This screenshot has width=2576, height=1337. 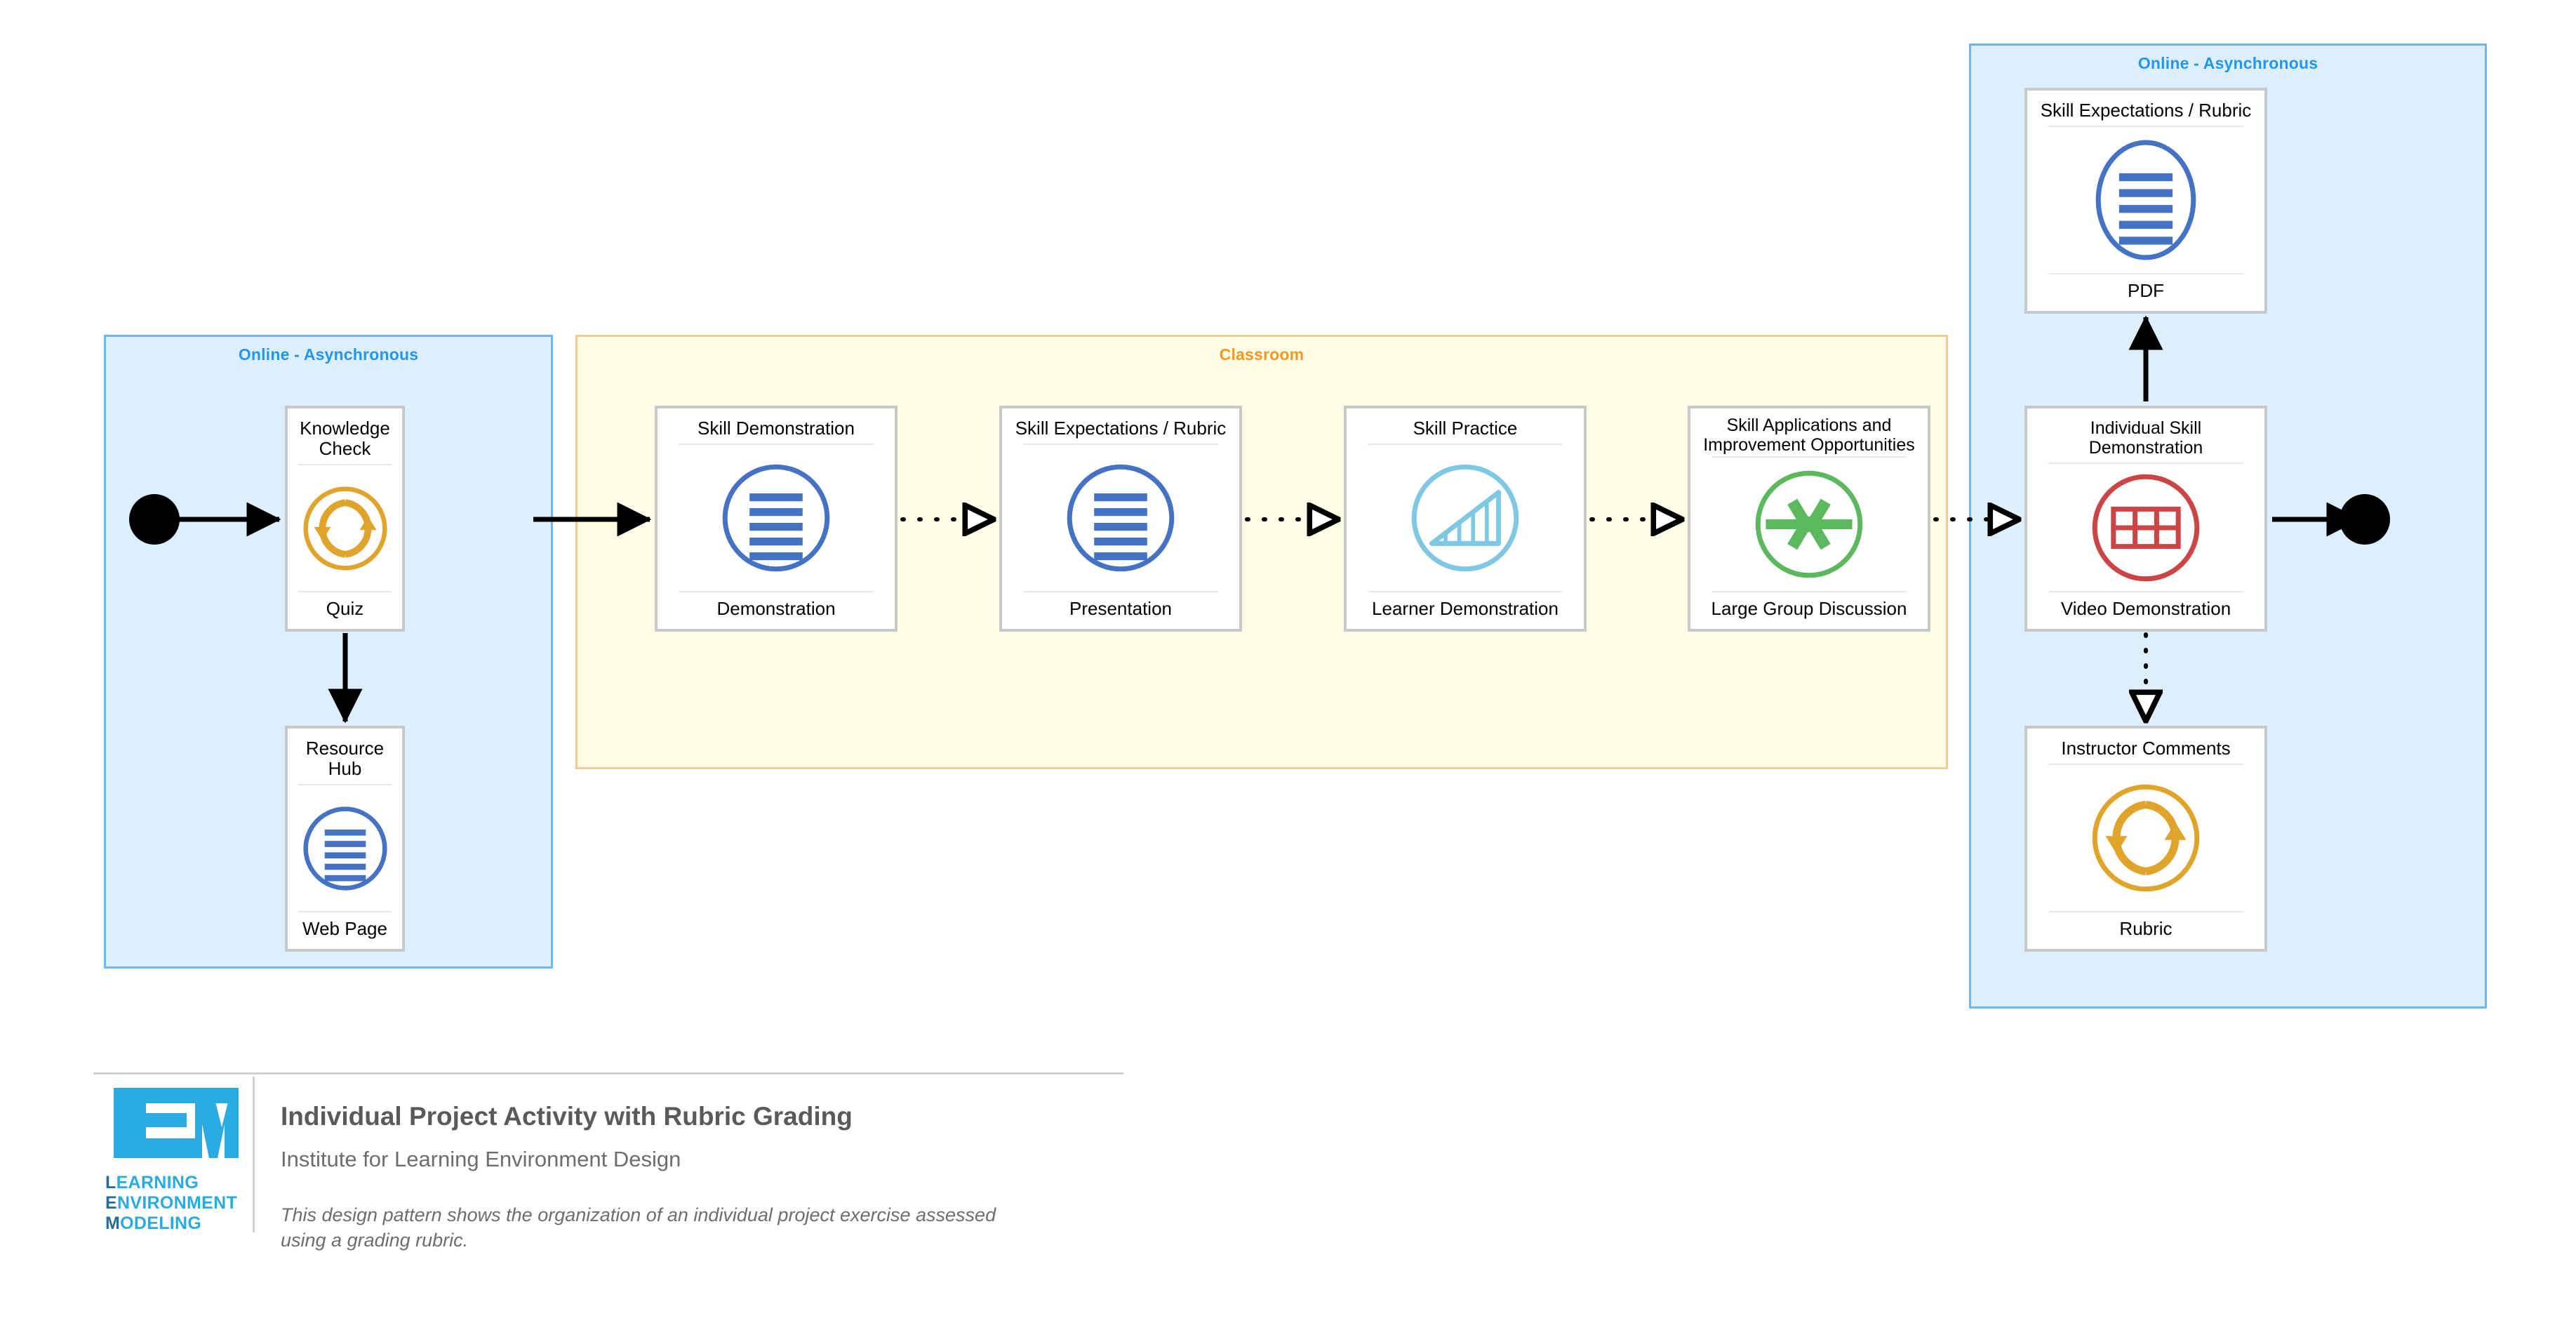 I want to click on lem-logo-mark, so click(x=176, y=1123).